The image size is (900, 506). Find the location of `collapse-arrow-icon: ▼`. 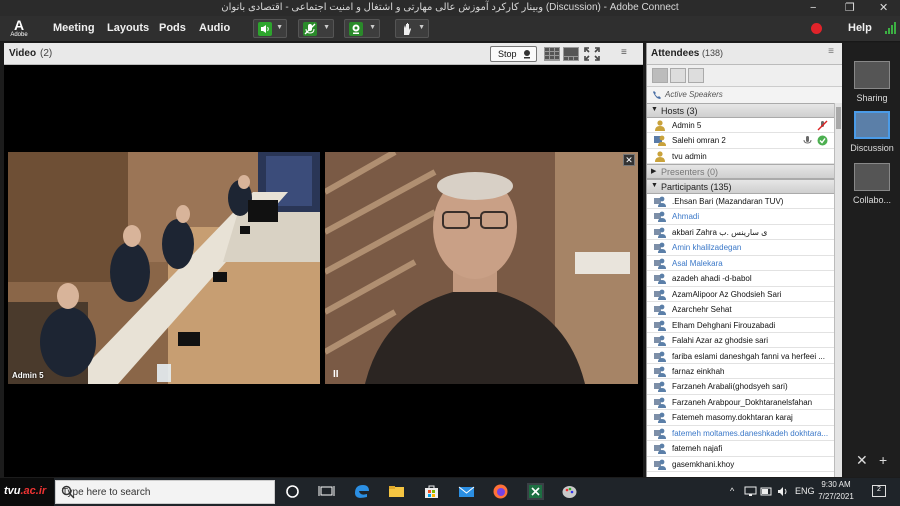

collapse-arrow-icon: ▼ is located at coordinates (654, 109).